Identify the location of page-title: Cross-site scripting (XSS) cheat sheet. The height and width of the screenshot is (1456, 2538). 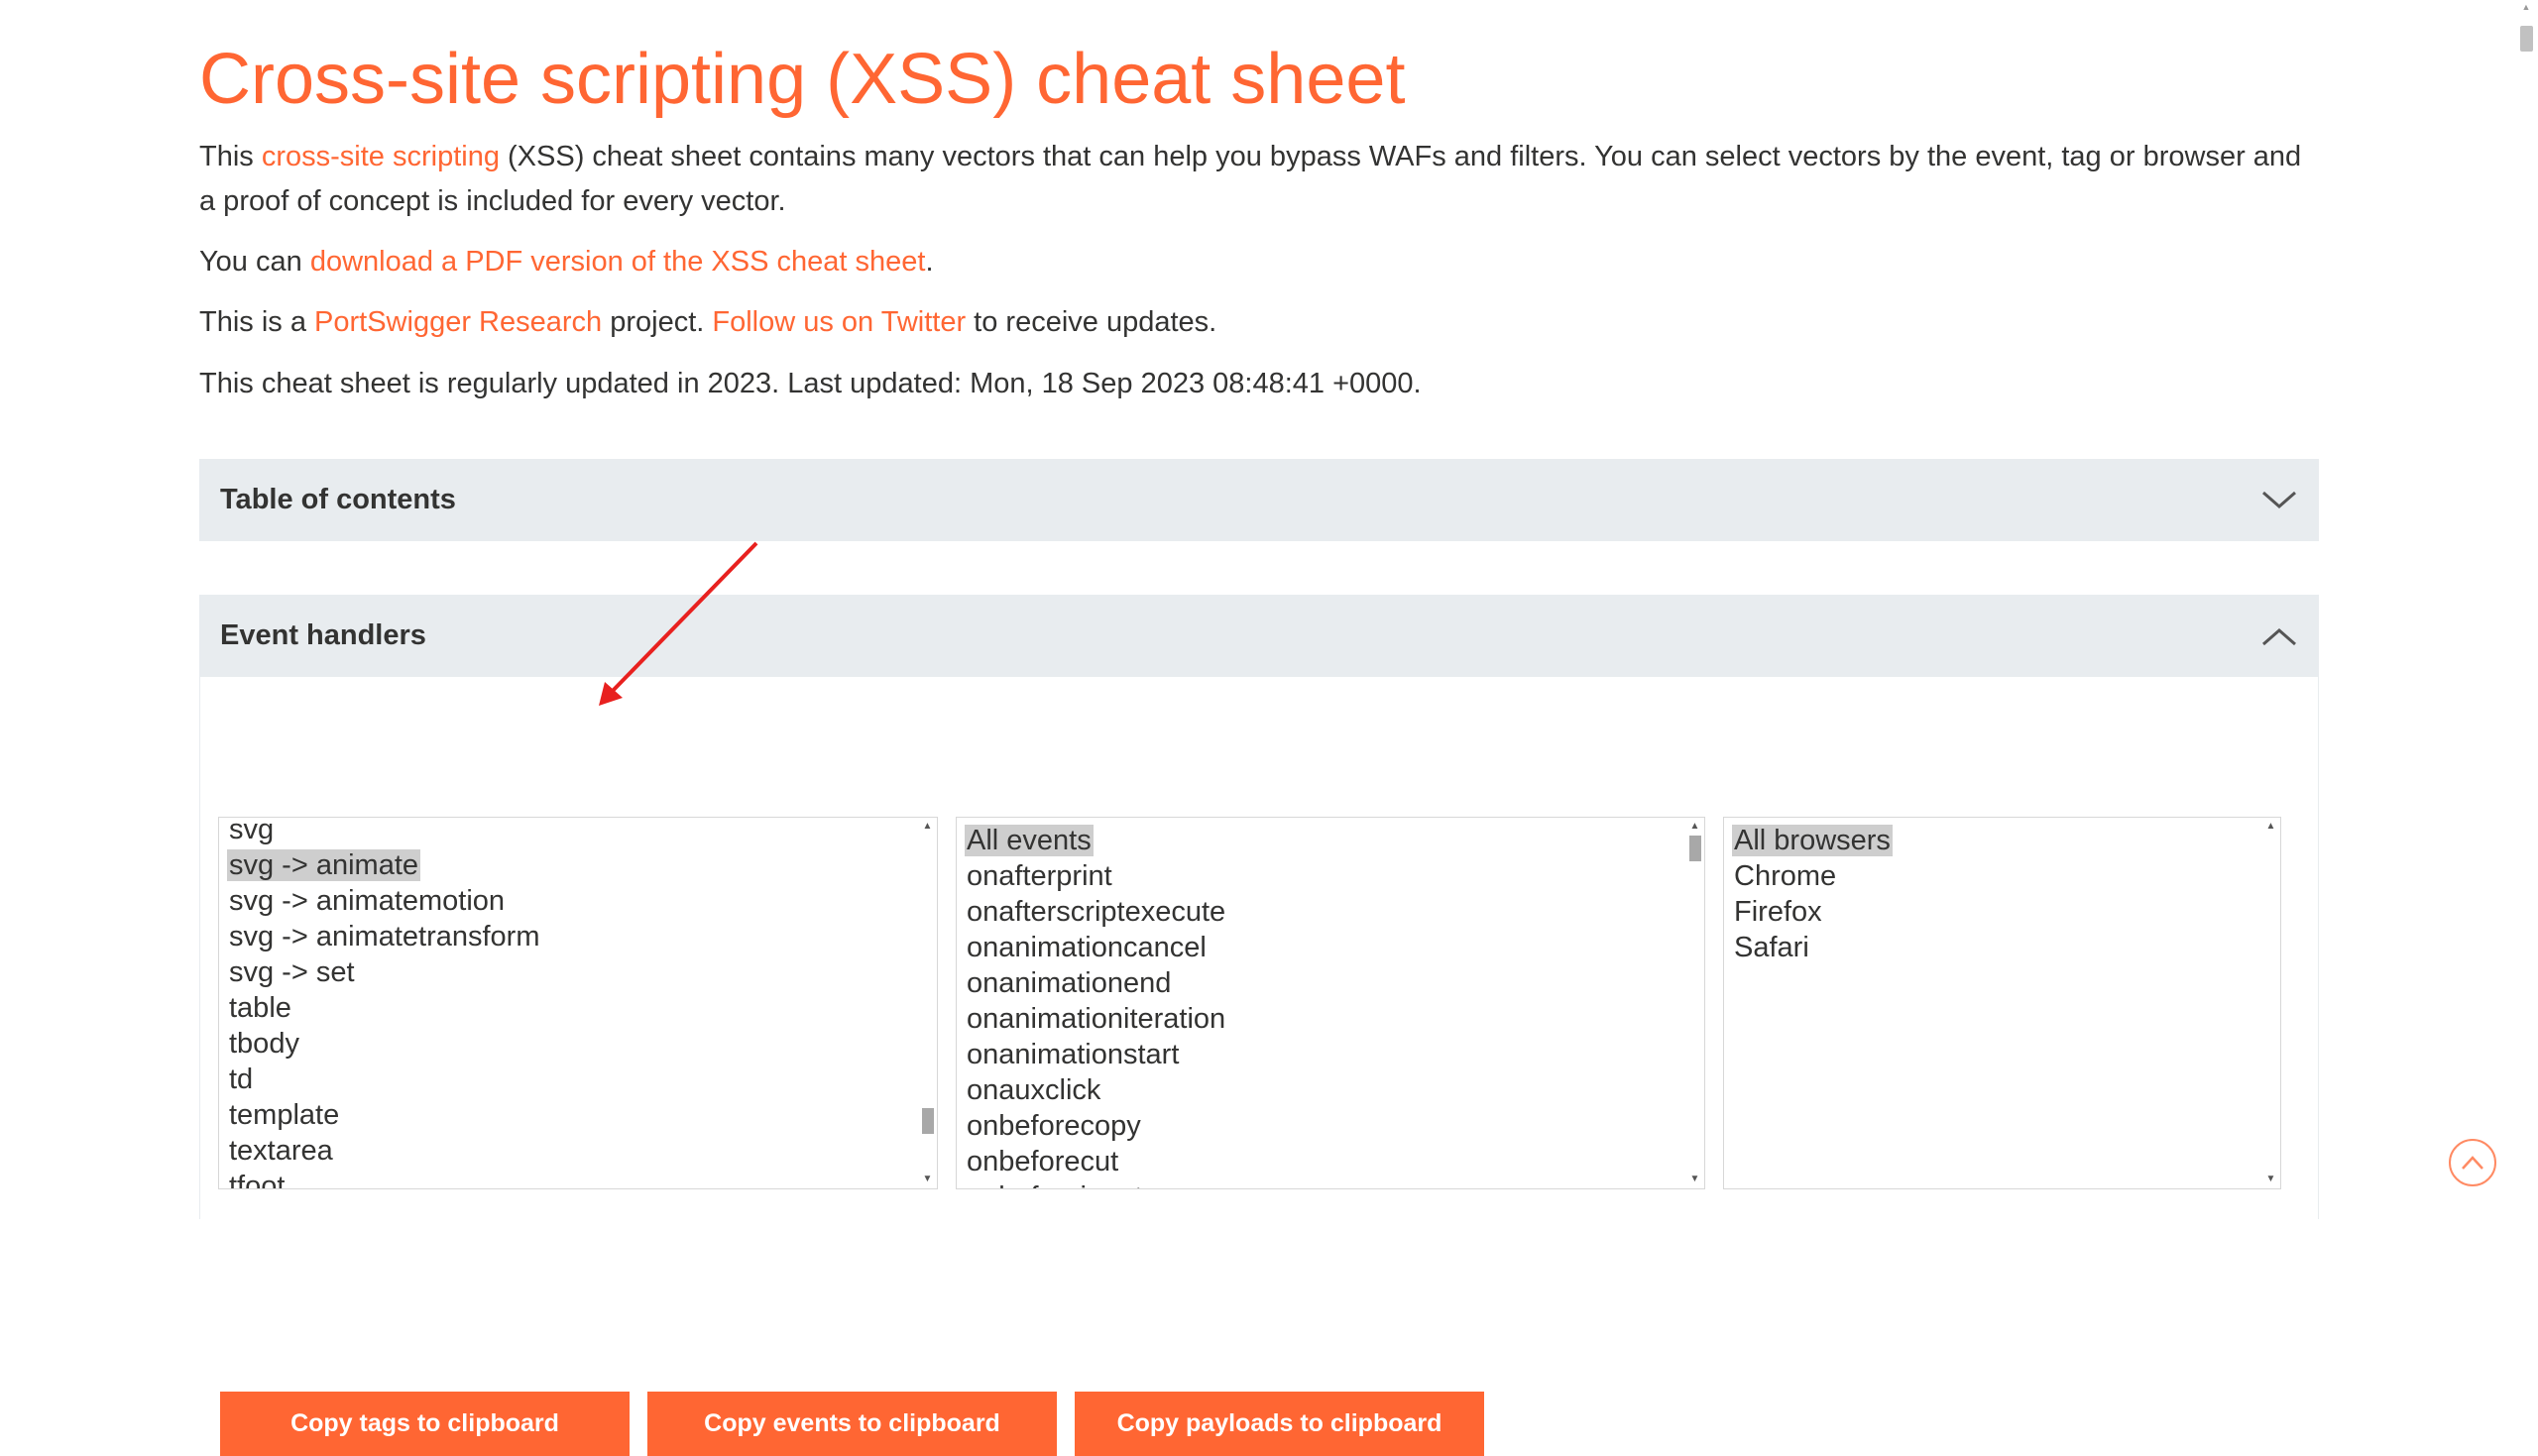
(802, 79).